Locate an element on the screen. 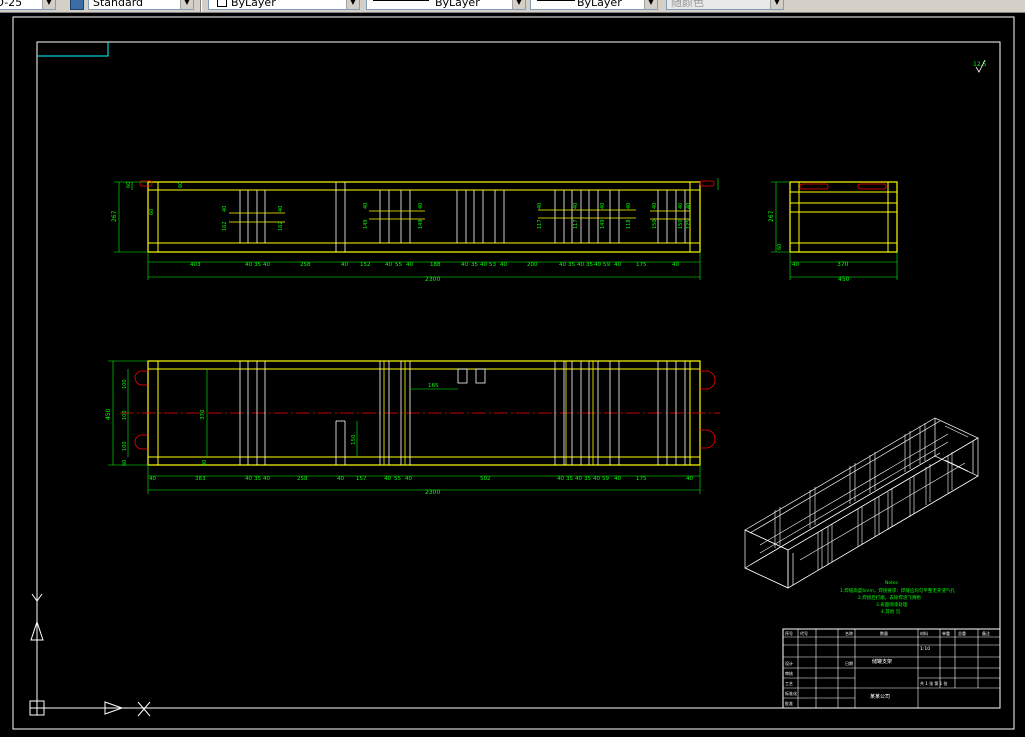 The height and width of the screenshot is (737, 1025). tb-header: 总重 is located at coordinates (962, 633).